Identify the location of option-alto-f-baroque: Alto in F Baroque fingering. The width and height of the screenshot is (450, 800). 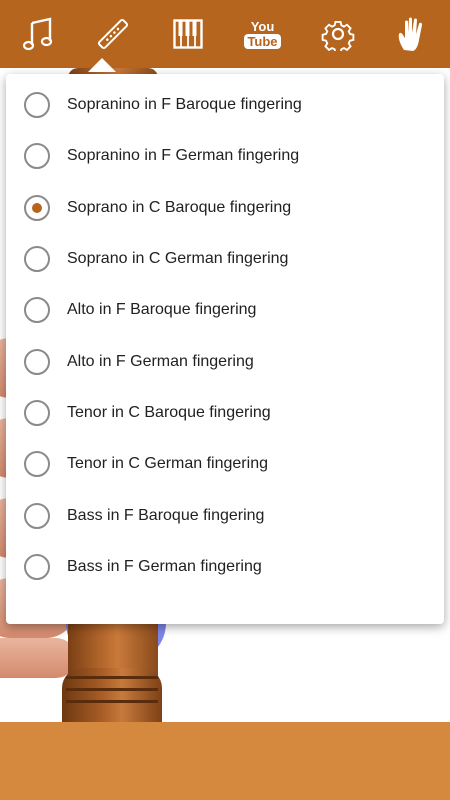
(225, 309).